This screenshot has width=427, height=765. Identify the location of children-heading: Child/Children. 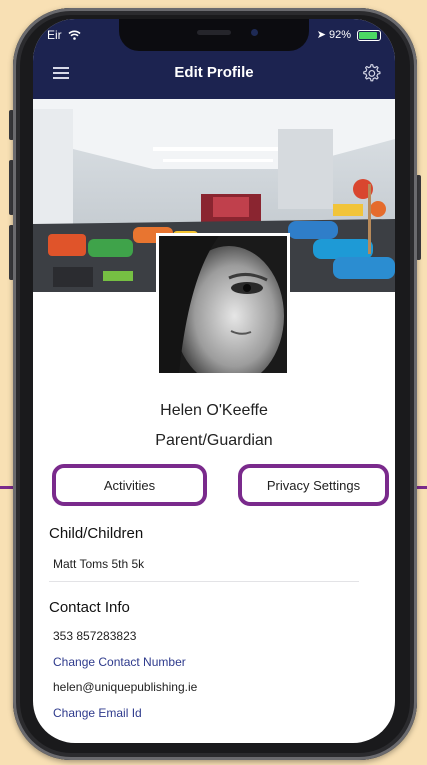
(96, 533).